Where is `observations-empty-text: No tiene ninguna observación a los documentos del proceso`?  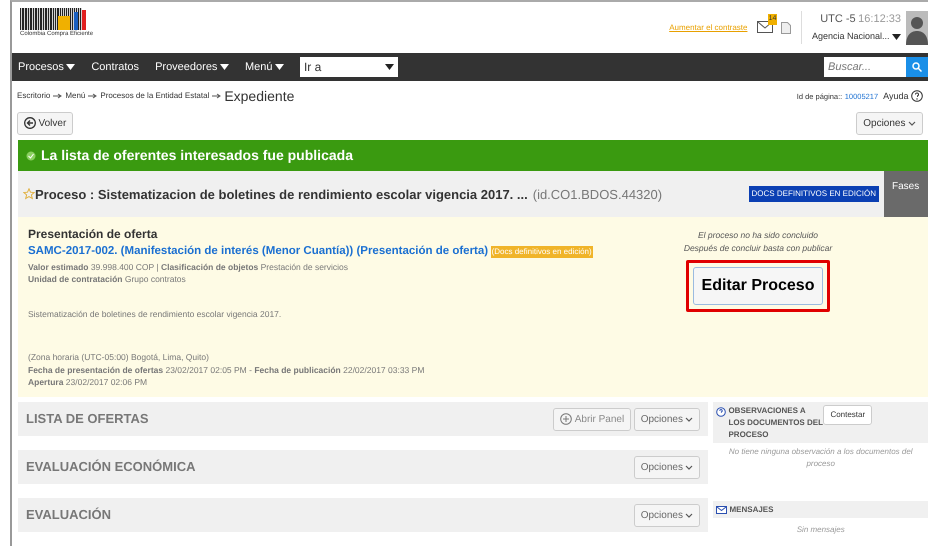 observations-empty-text: No tiene ninguna observación a los documentos del proceso is located at coordinates (821, 458).